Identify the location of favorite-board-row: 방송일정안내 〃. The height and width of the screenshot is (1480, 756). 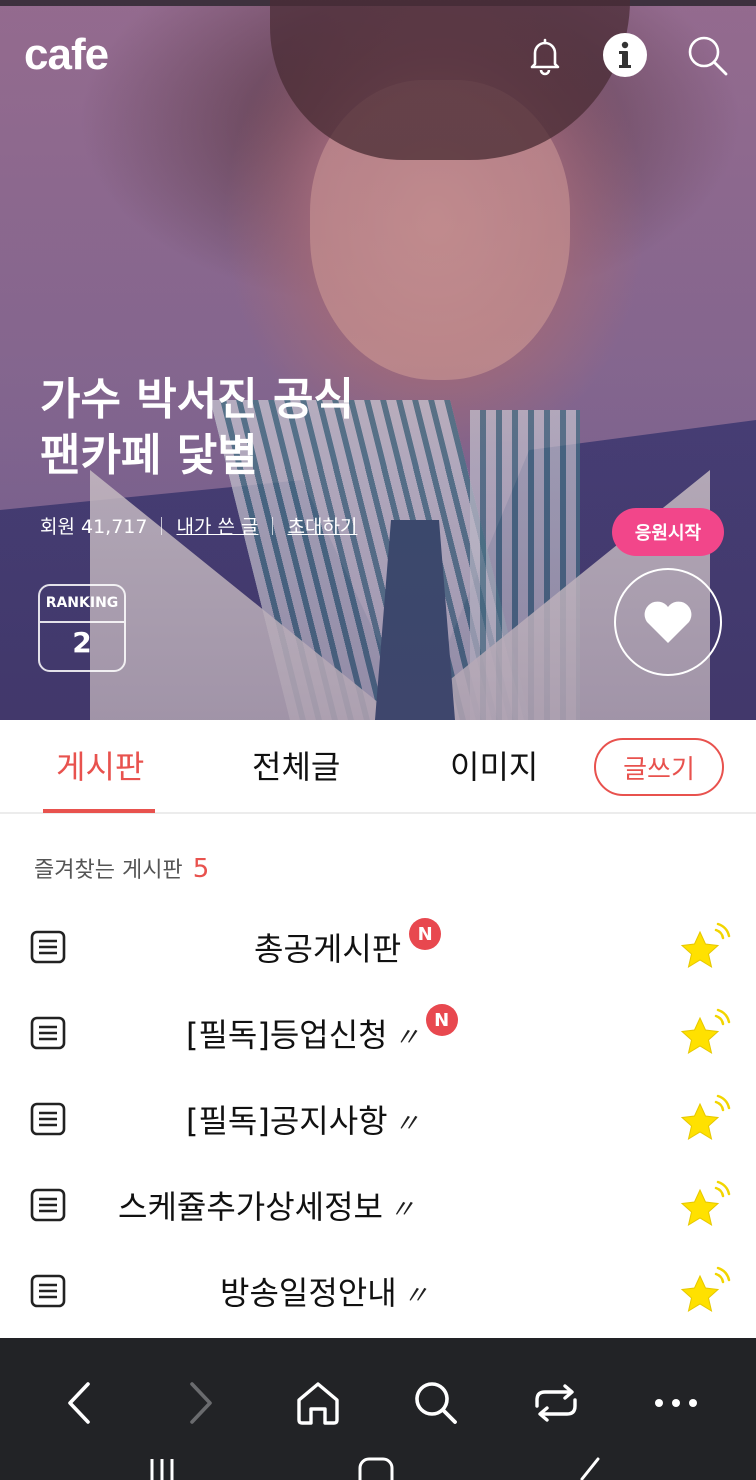
(378, 1291).